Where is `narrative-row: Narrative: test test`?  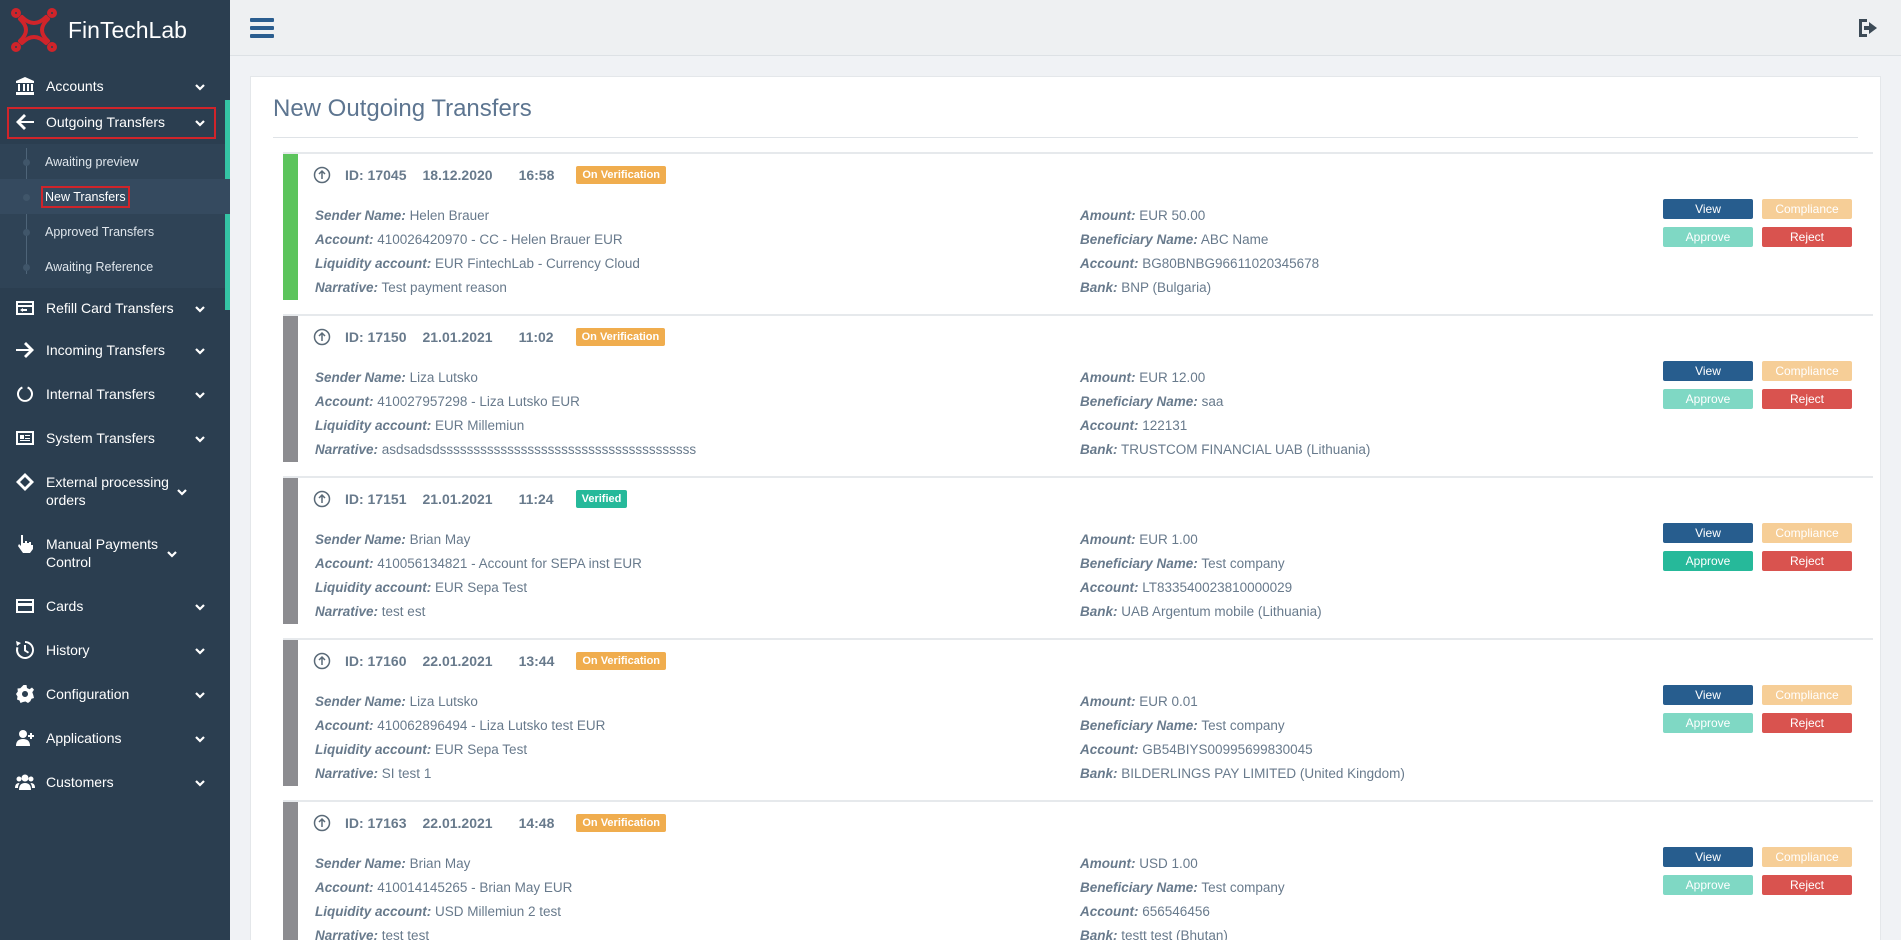 narrative-row: Narrative: test test is located at coordinates (443, 932).